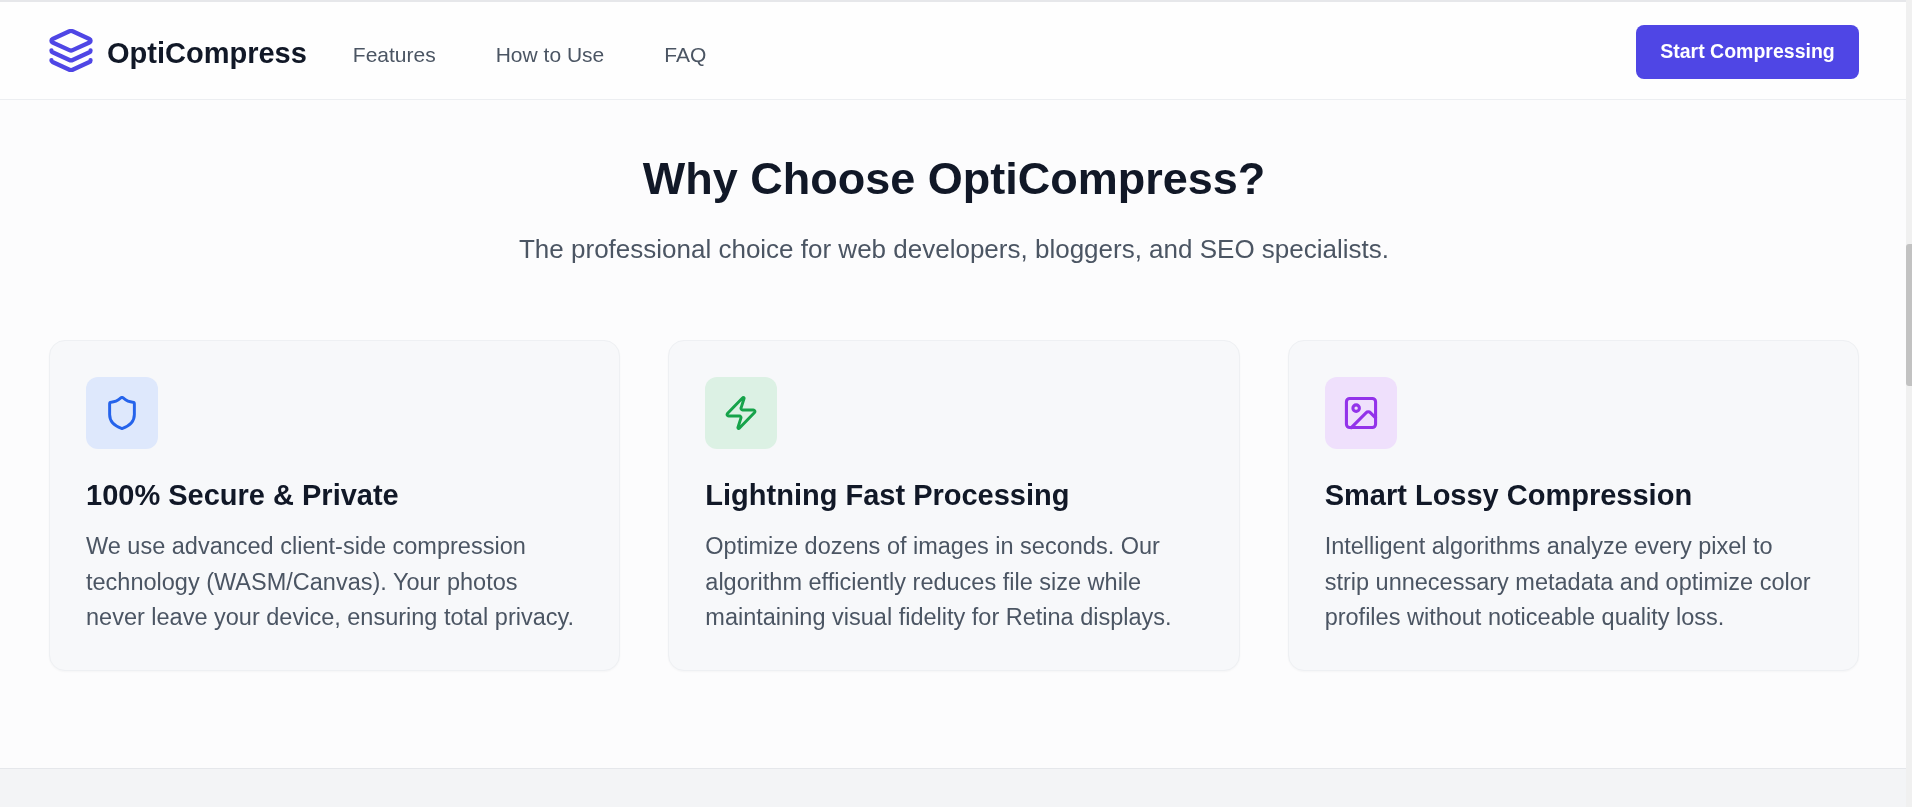 Image resolution: width=1912 pixels, height=807 pixels. What do you see at coordinates (685, 54) in the screenshot?
I see `nav-link: FAQ` at bounding box center [685, 54].